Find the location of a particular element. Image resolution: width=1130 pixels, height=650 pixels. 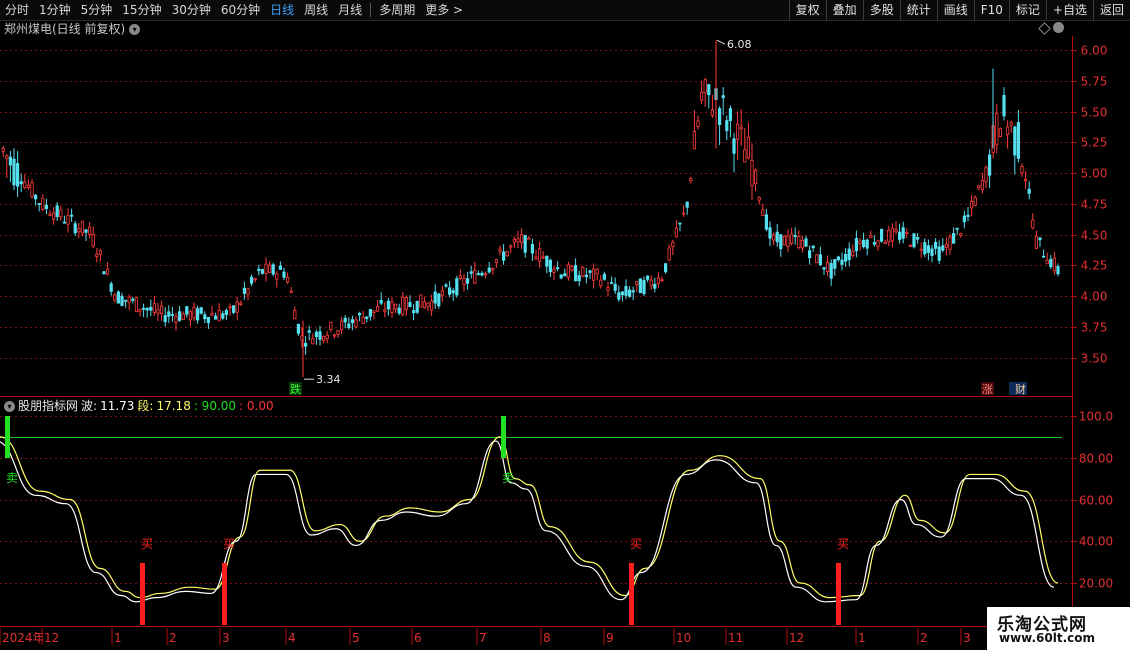

x-tick-label: 9 is located at coordinates (610, 638).